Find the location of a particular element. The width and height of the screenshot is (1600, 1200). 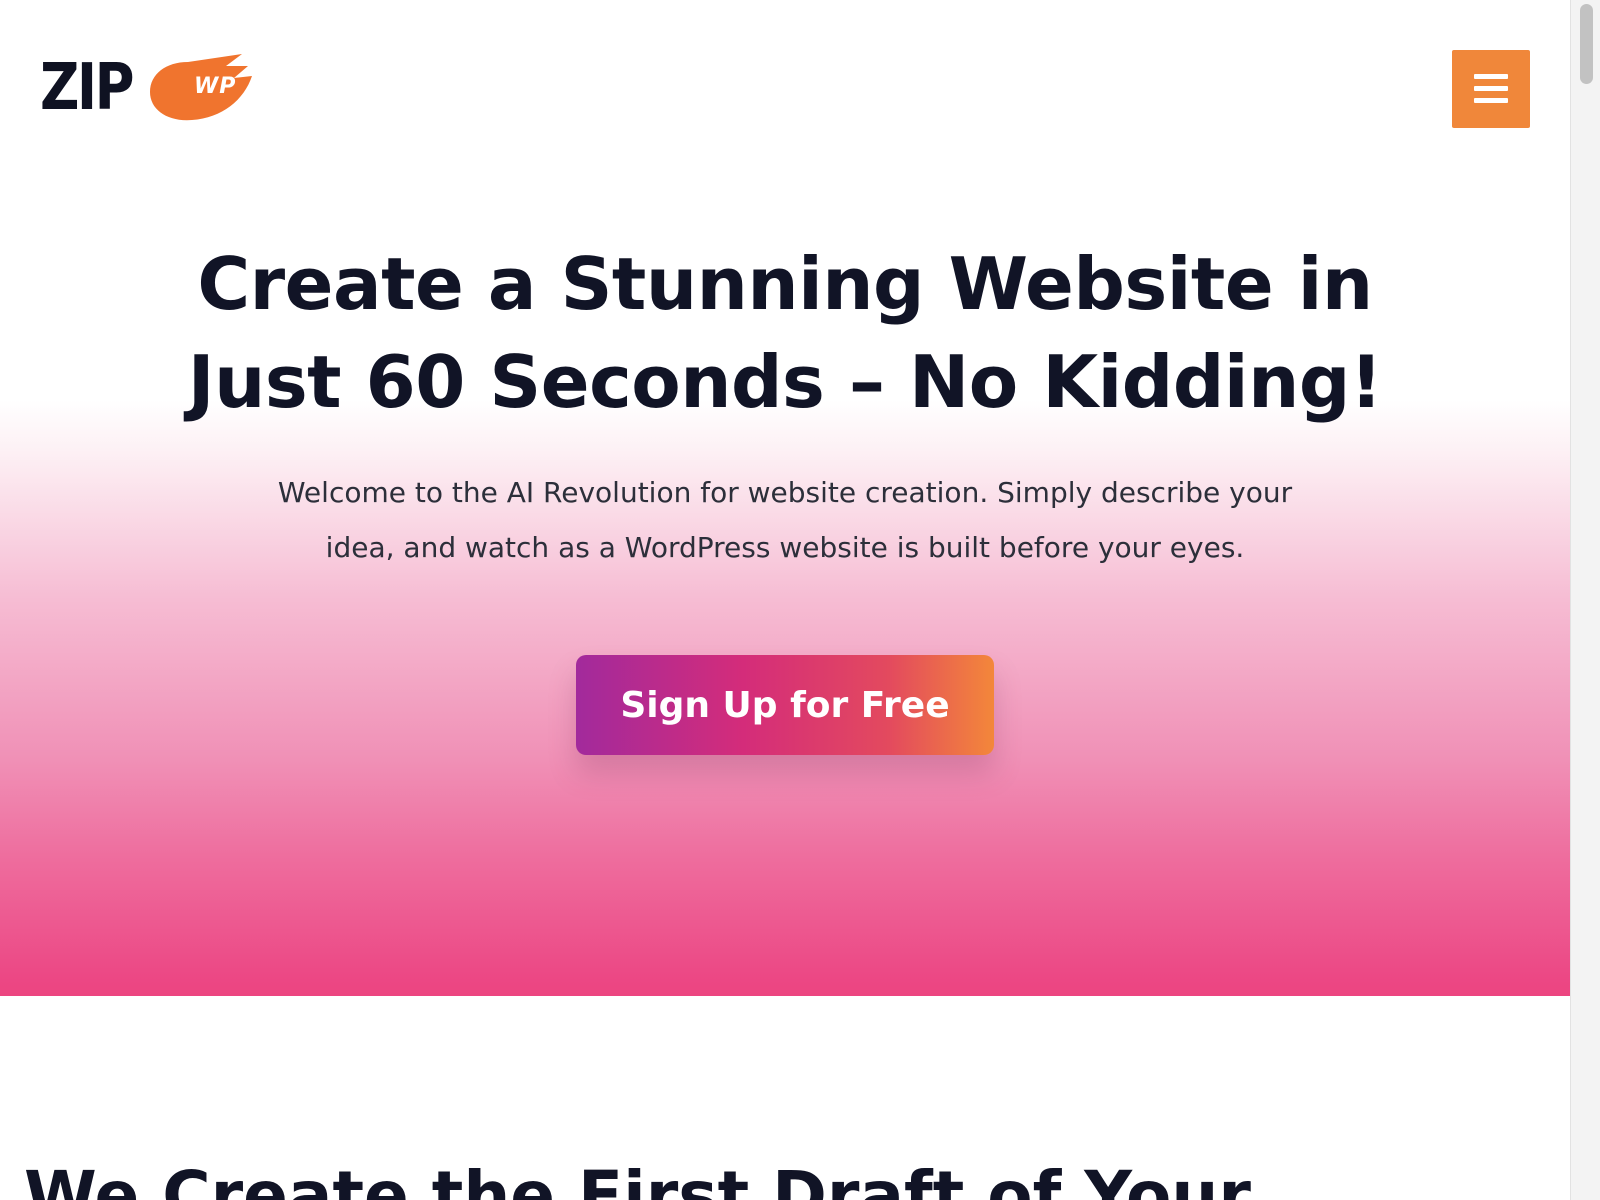

logo-badge-text: WP is located at coordinates (215, 86).